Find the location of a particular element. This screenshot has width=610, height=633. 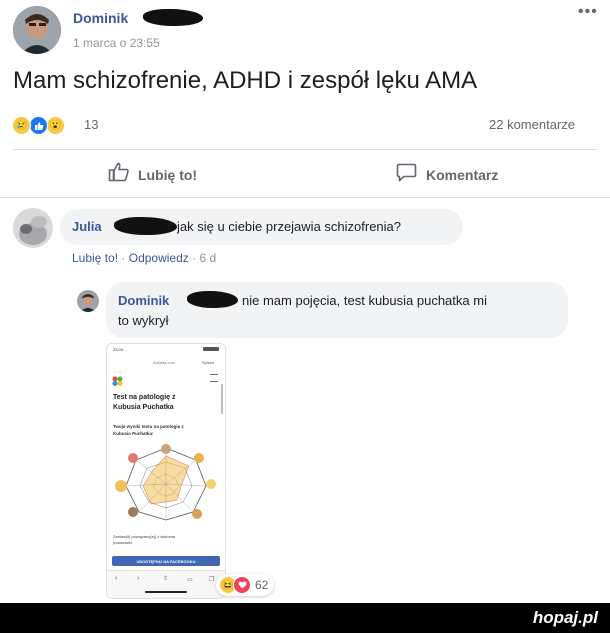

comment-author-julia: Julia is located at coordinates (87, 226).